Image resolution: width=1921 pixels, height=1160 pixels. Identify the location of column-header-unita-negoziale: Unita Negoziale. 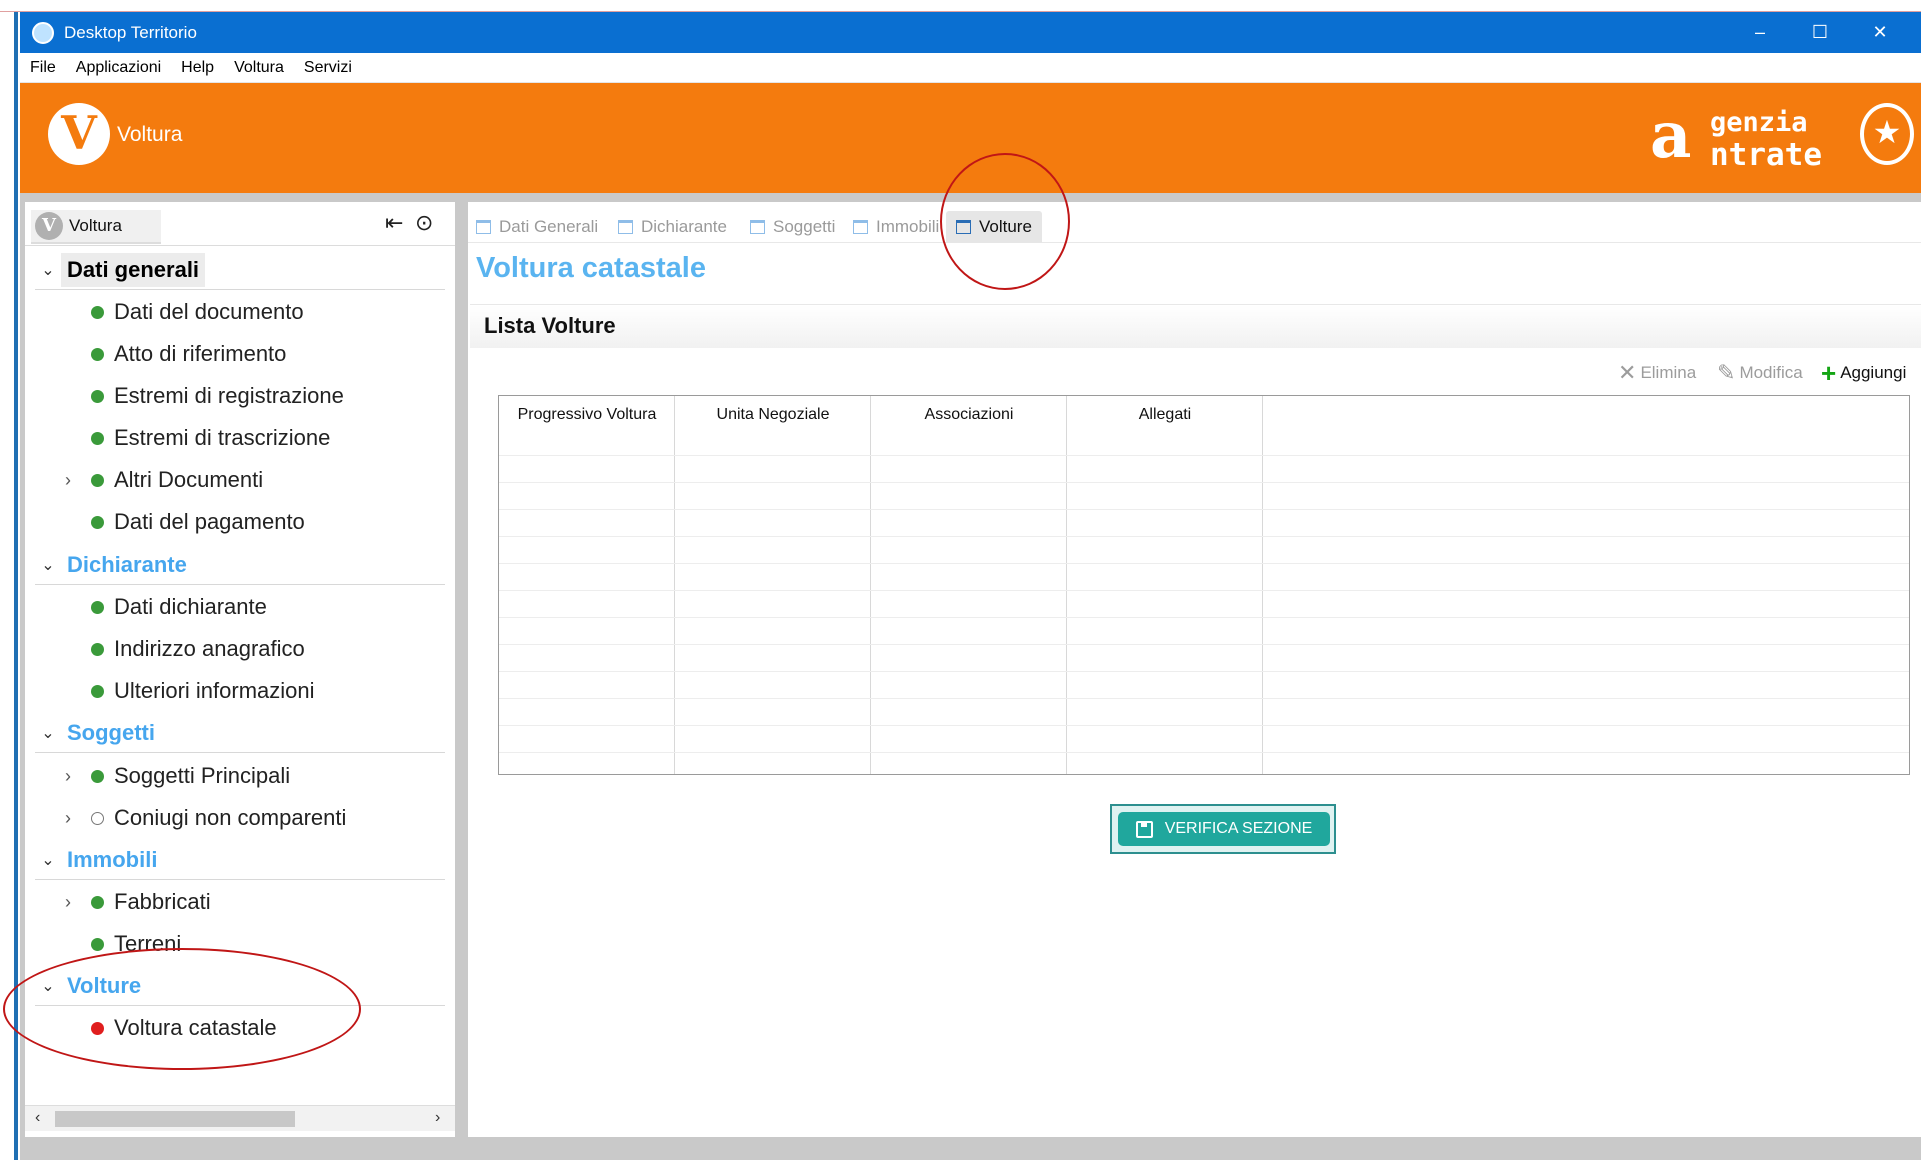
(773, 415).